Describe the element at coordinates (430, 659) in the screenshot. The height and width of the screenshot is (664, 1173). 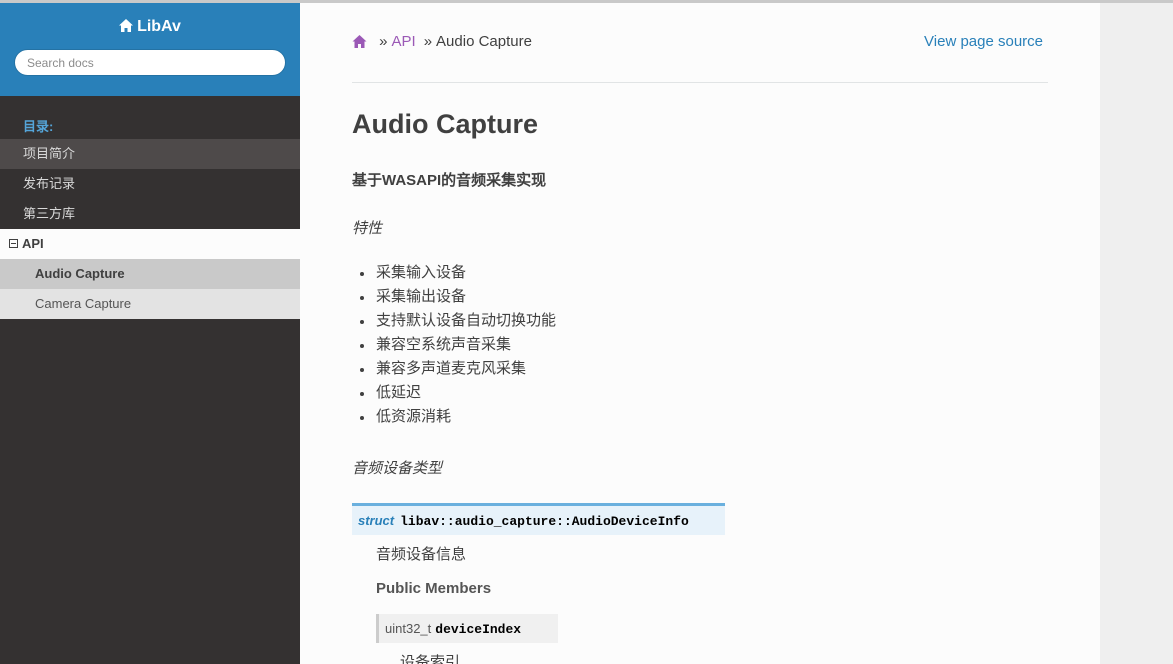
I see `member-description: 设备索引` at that location.